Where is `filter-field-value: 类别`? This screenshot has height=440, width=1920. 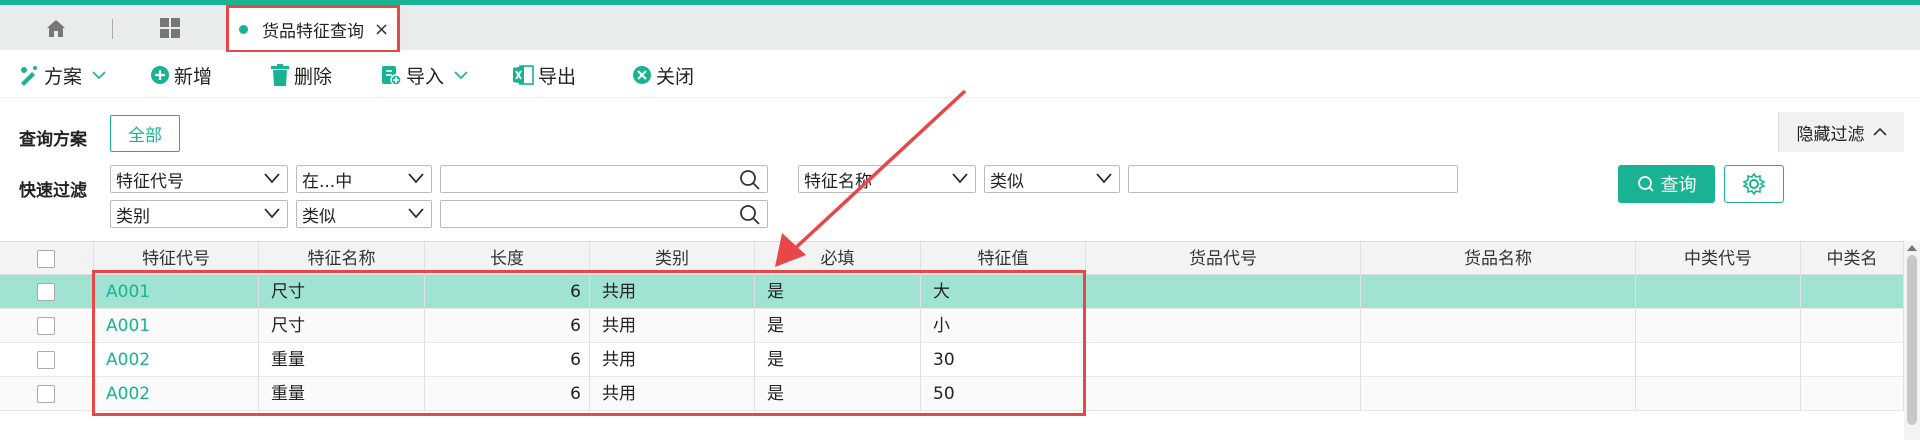
filter-field-value: 类别 is located at coordinates (133, 216).